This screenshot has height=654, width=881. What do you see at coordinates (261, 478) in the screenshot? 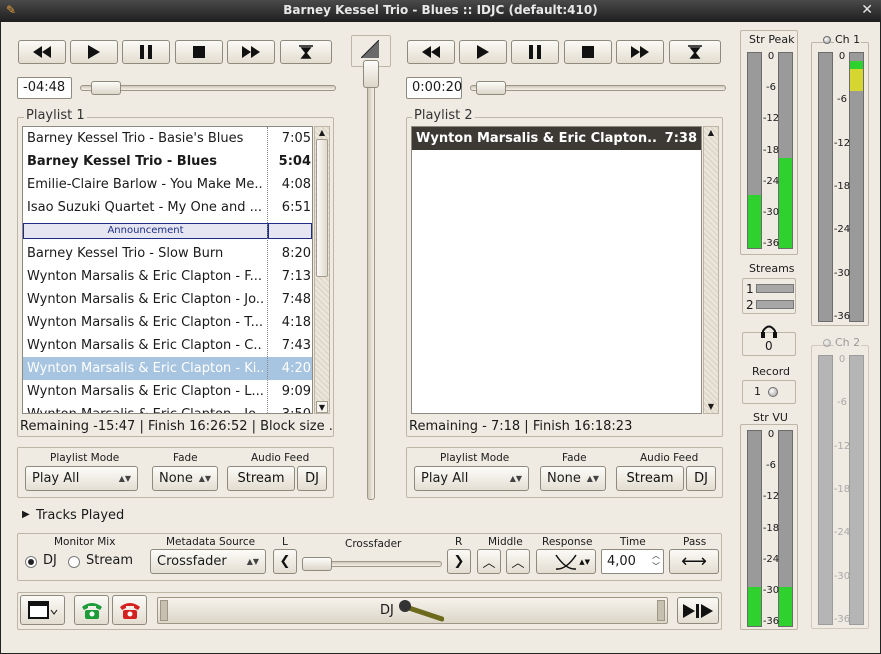
I see `stream-feed-button-1: Stream` at bounding box center [261, 478].